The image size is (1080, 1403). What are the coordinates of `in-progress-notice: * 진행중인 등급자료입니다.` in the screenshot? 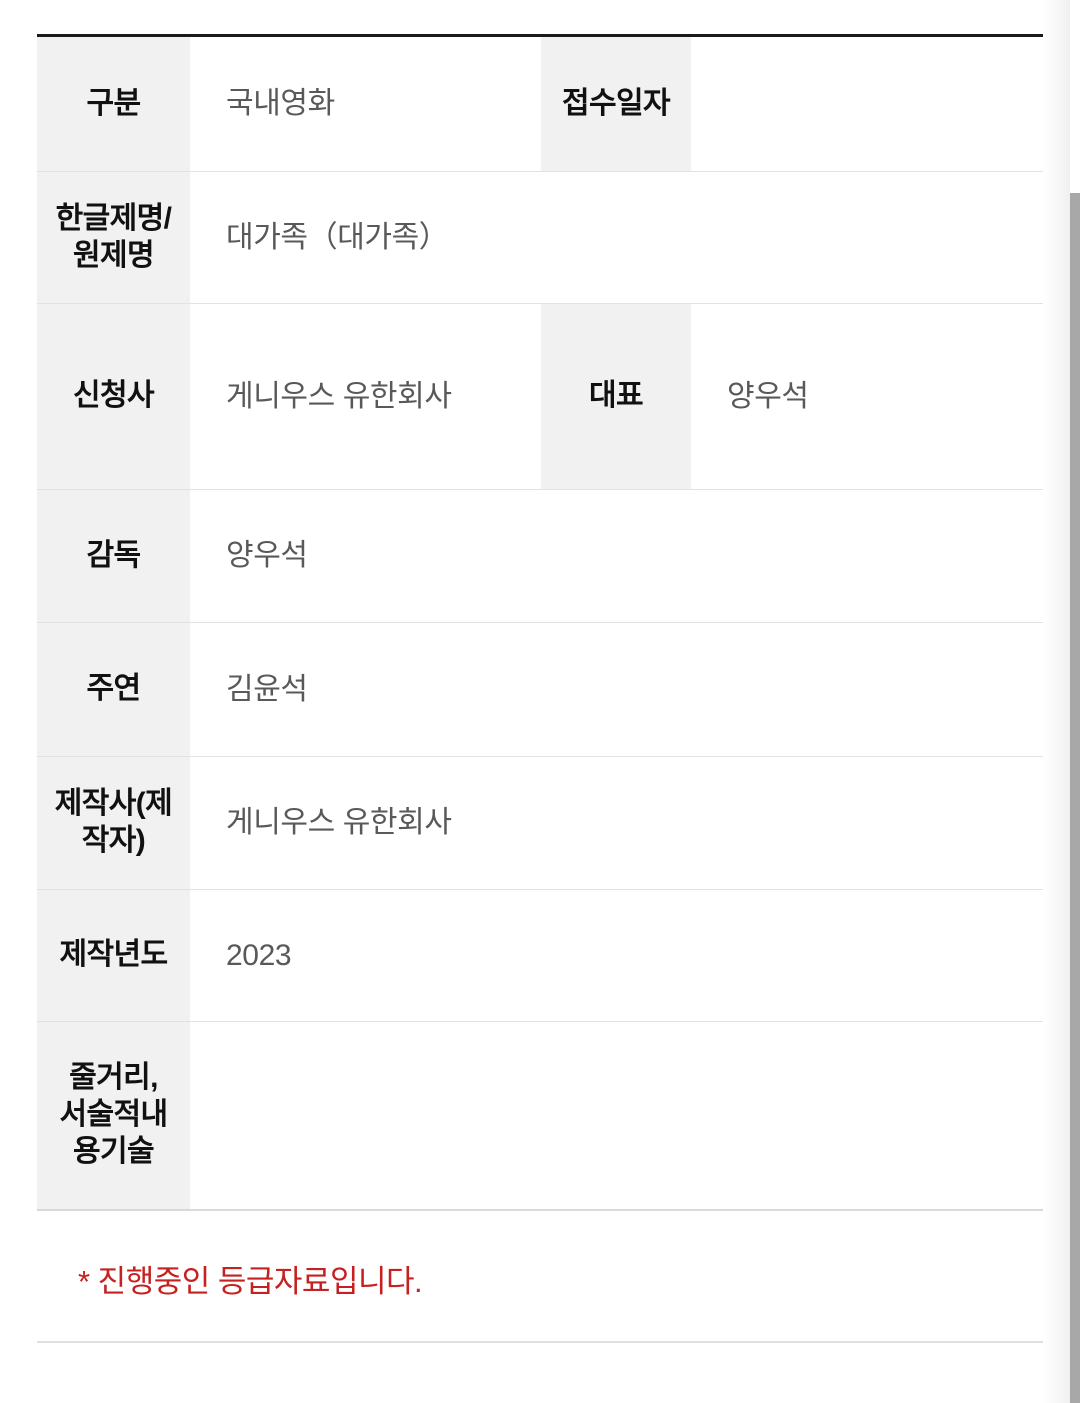 It's located at (250, 1281).